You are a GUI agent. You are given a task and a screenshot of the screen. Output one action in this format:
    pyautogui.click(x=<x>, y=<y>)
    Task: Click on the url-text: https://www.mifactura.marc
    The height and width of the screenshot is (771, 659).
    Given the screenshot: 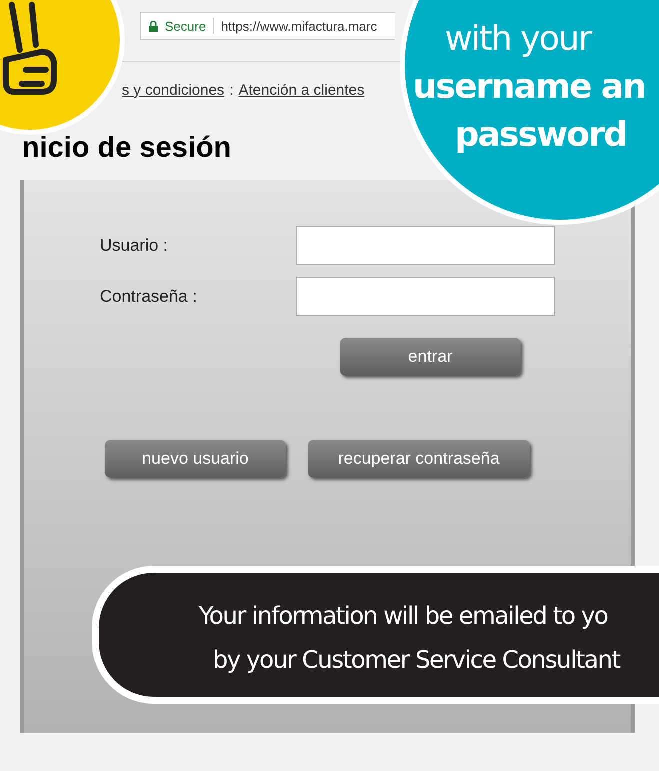 What is the action you would take?
    pyautogui.click(x=299, y=26)
    